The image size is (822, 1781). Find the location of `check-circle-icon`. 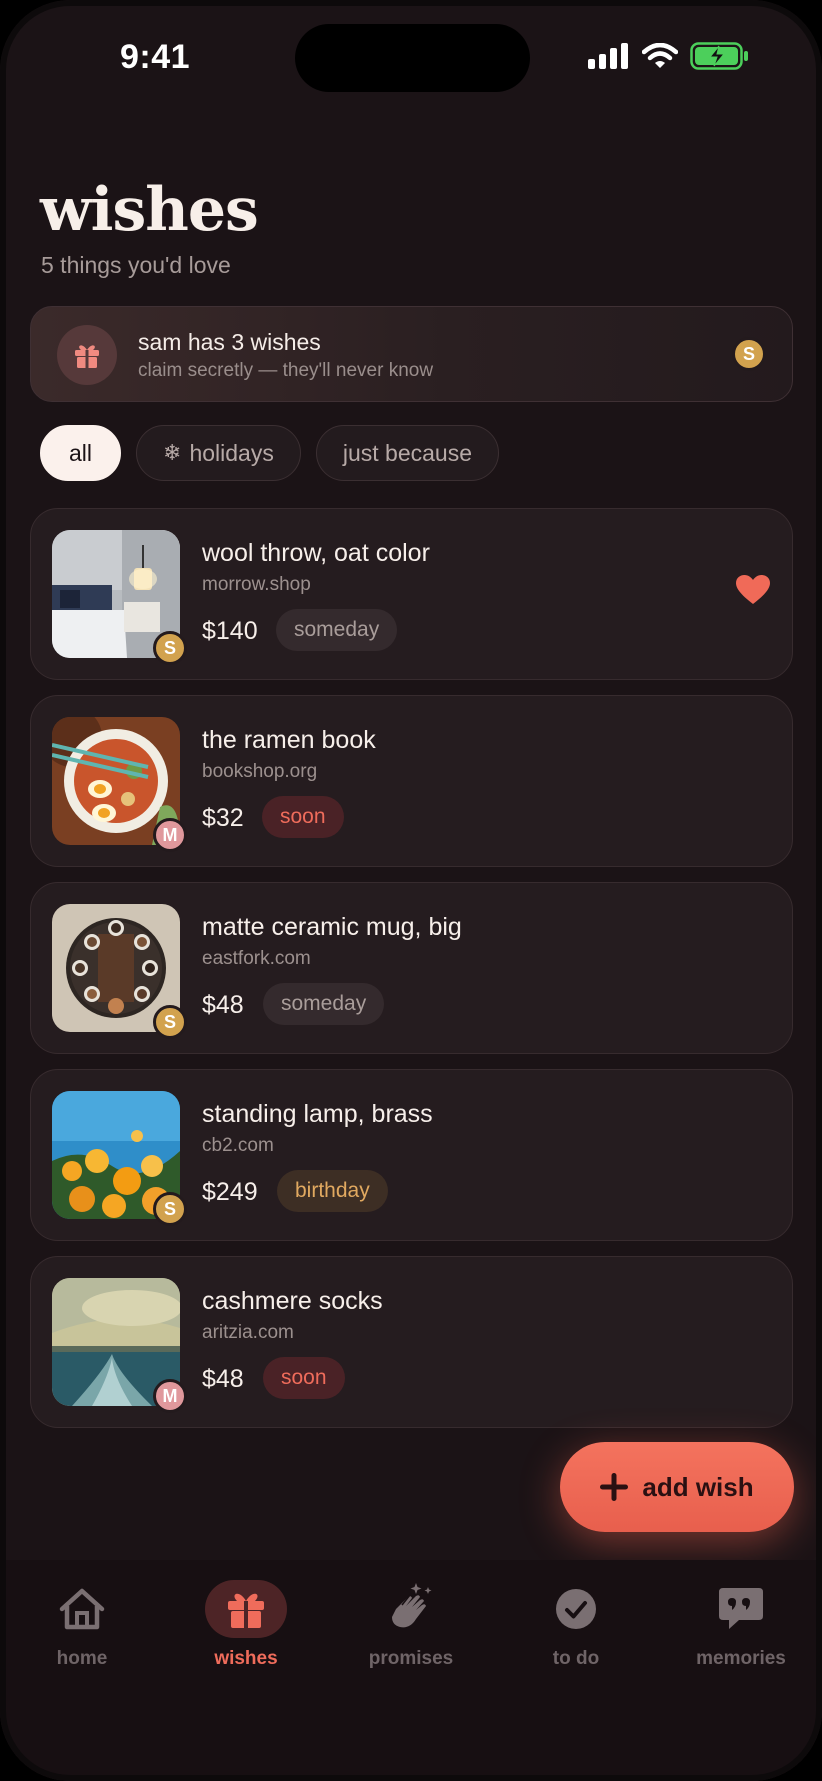

check-circle-icon is located at coordinates (576, 1609).